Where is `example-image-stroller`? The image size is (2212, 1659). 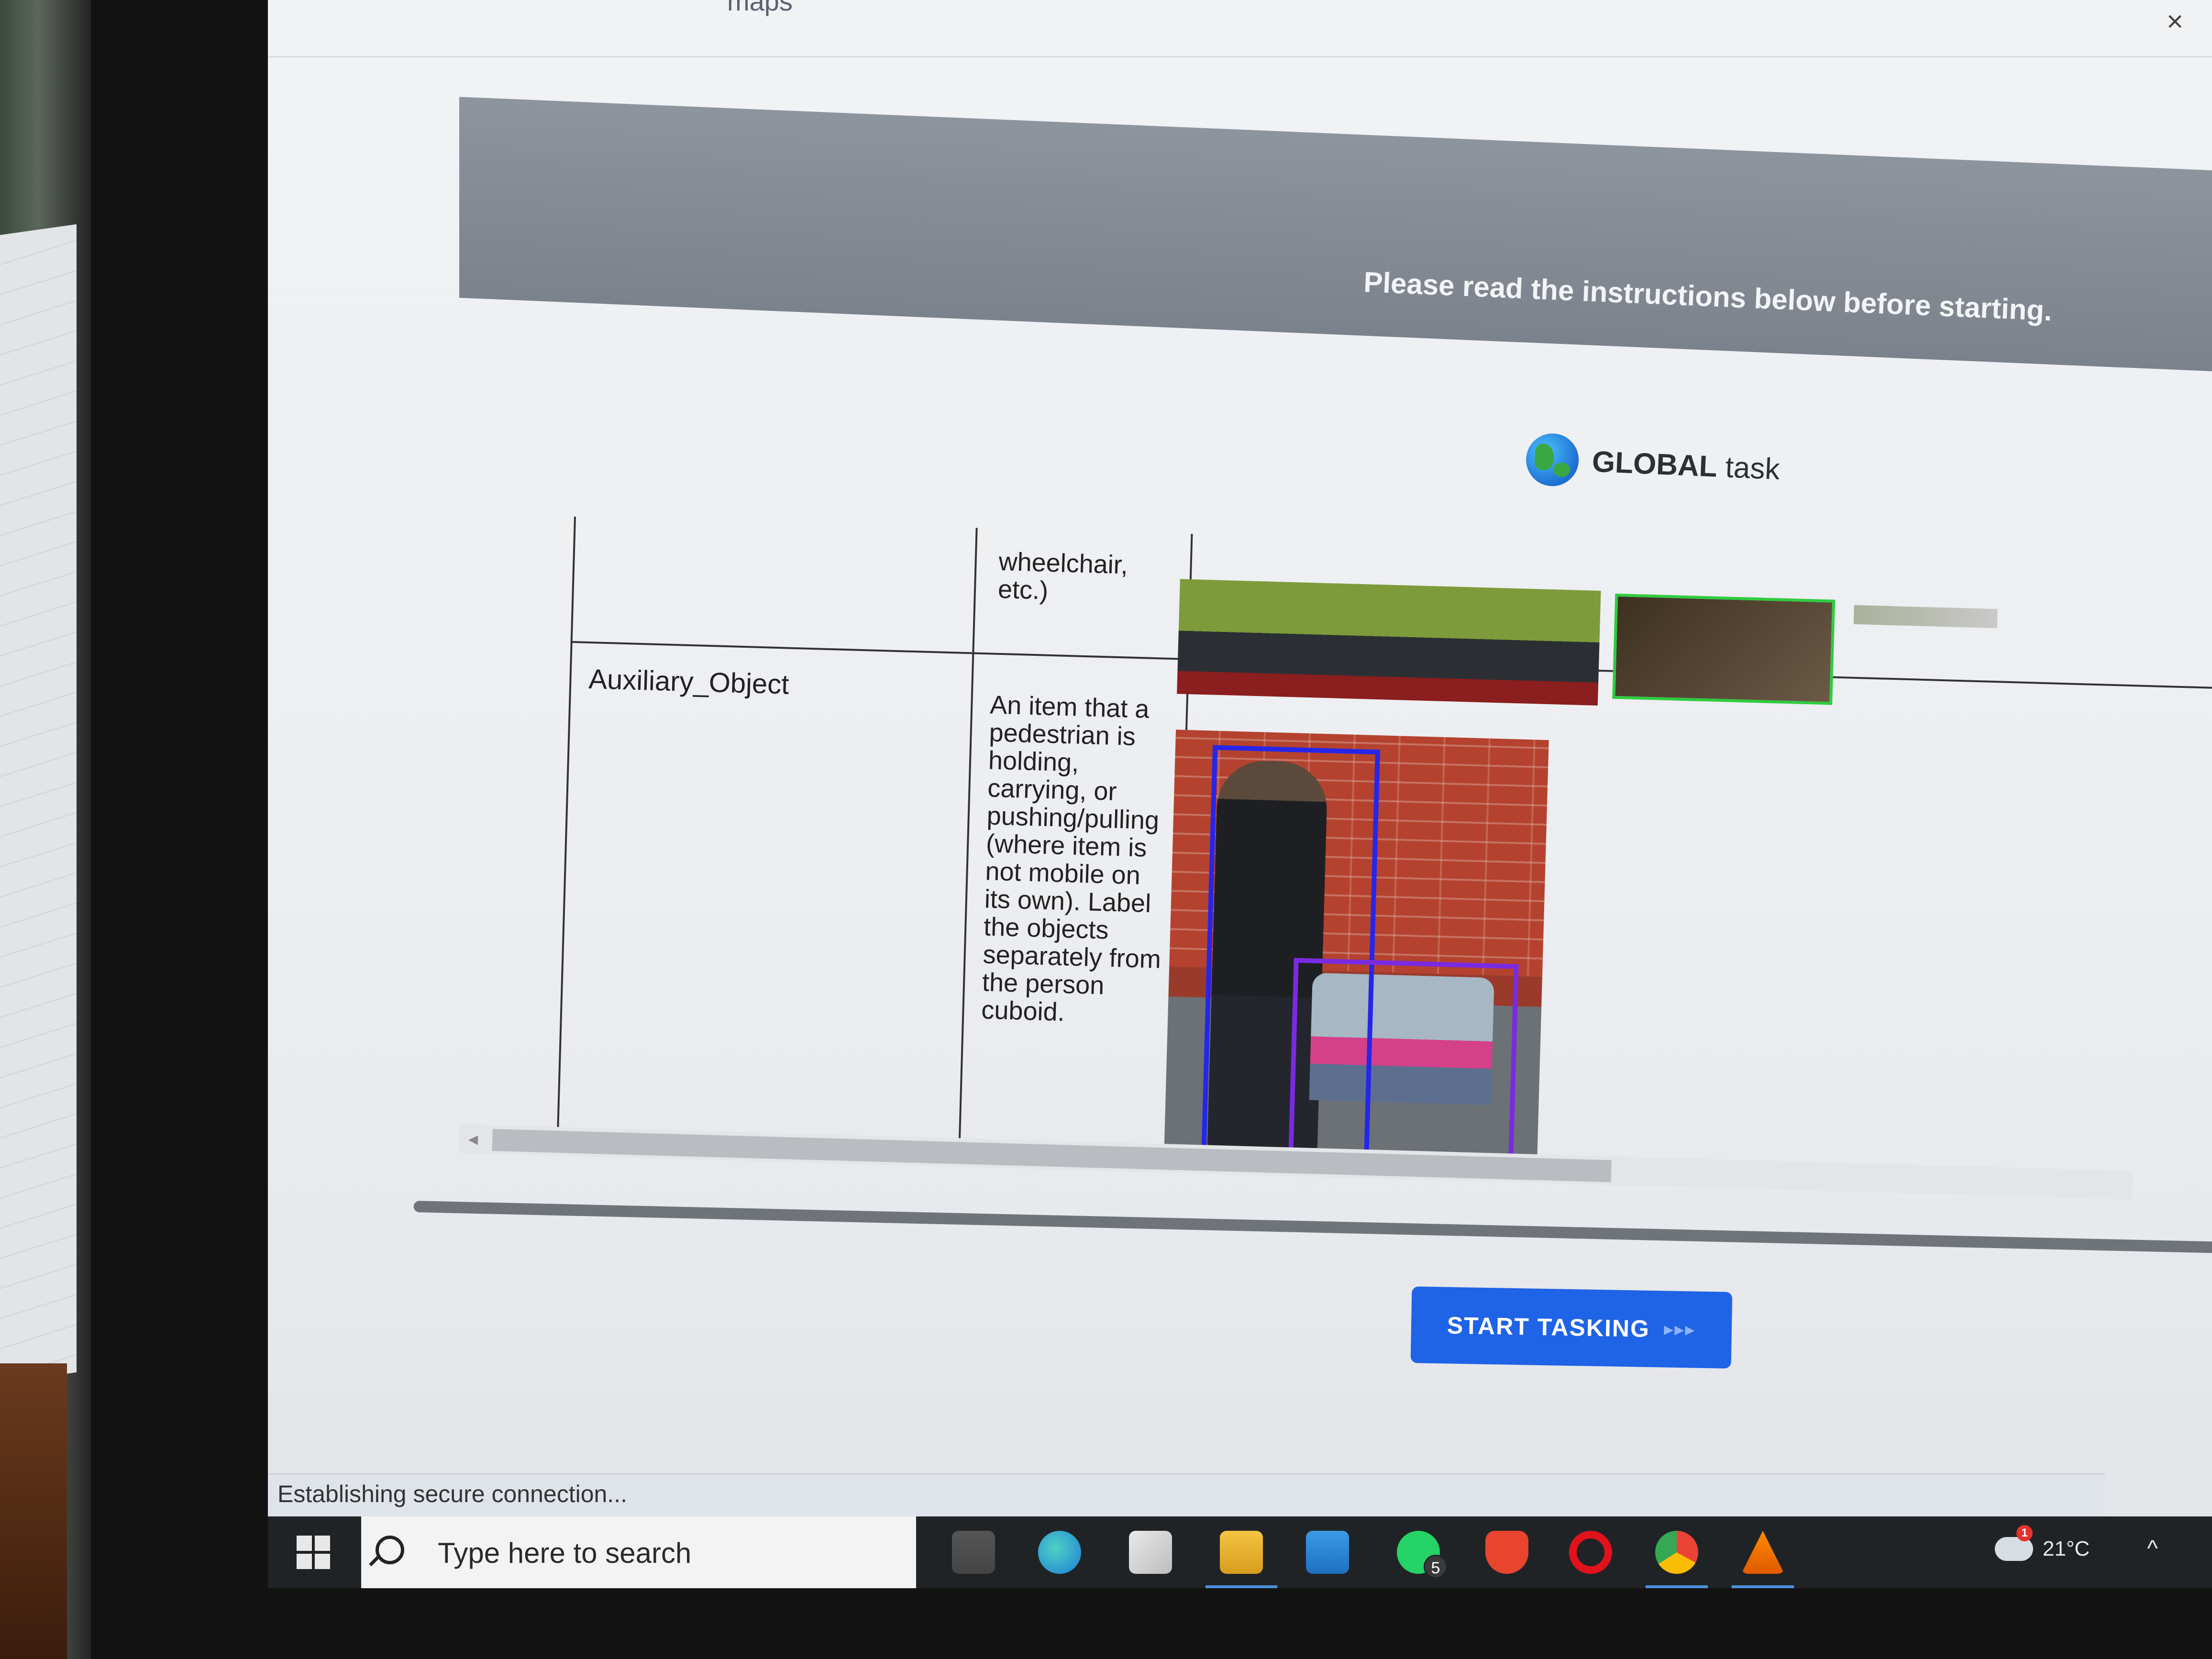 example-image-stroller is located at coordinates (1356, 950).